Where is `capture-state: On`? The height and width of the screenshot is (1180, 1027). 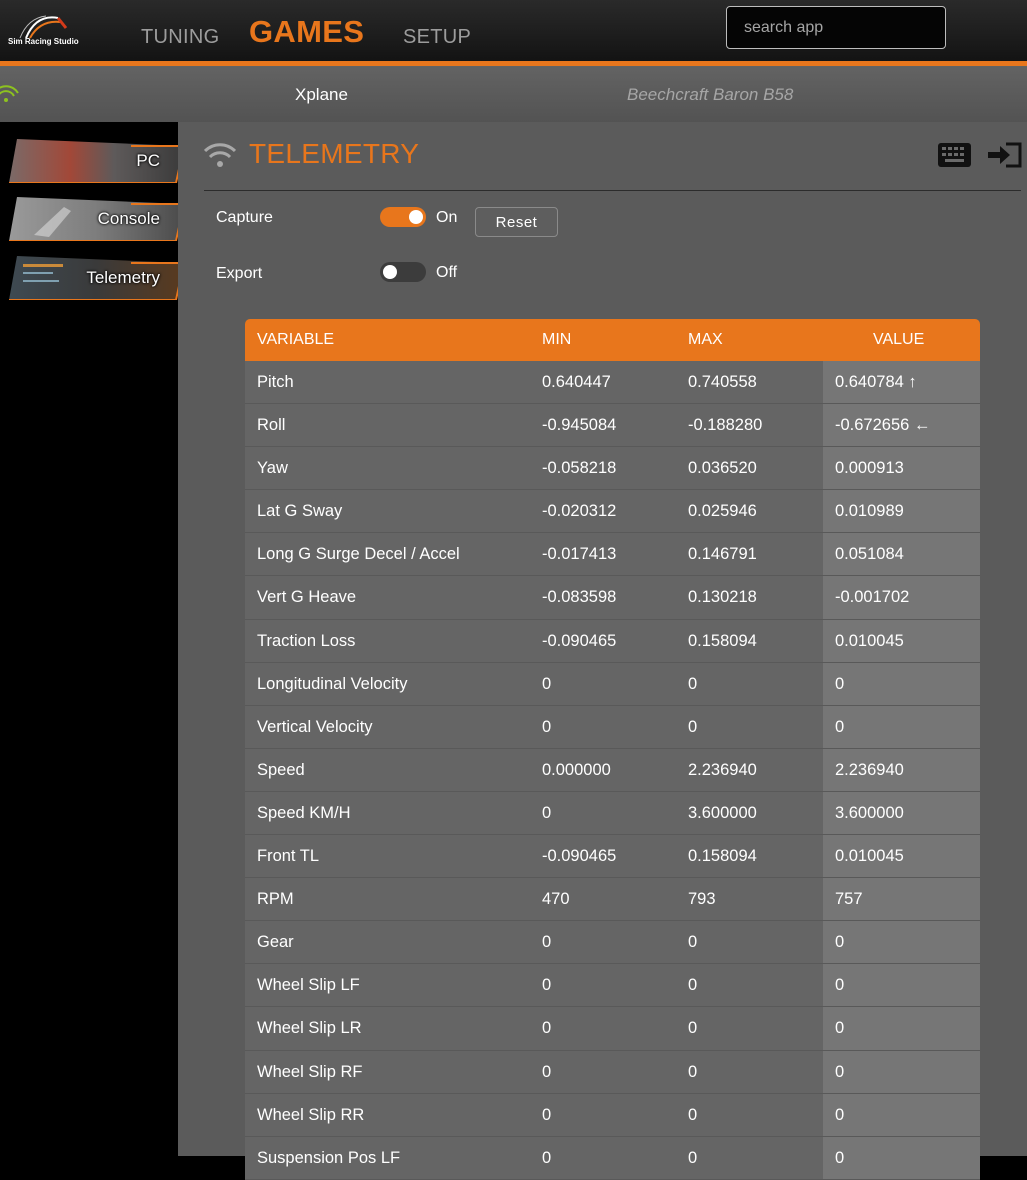 capture-state: On is located at coordinates (447, 217).